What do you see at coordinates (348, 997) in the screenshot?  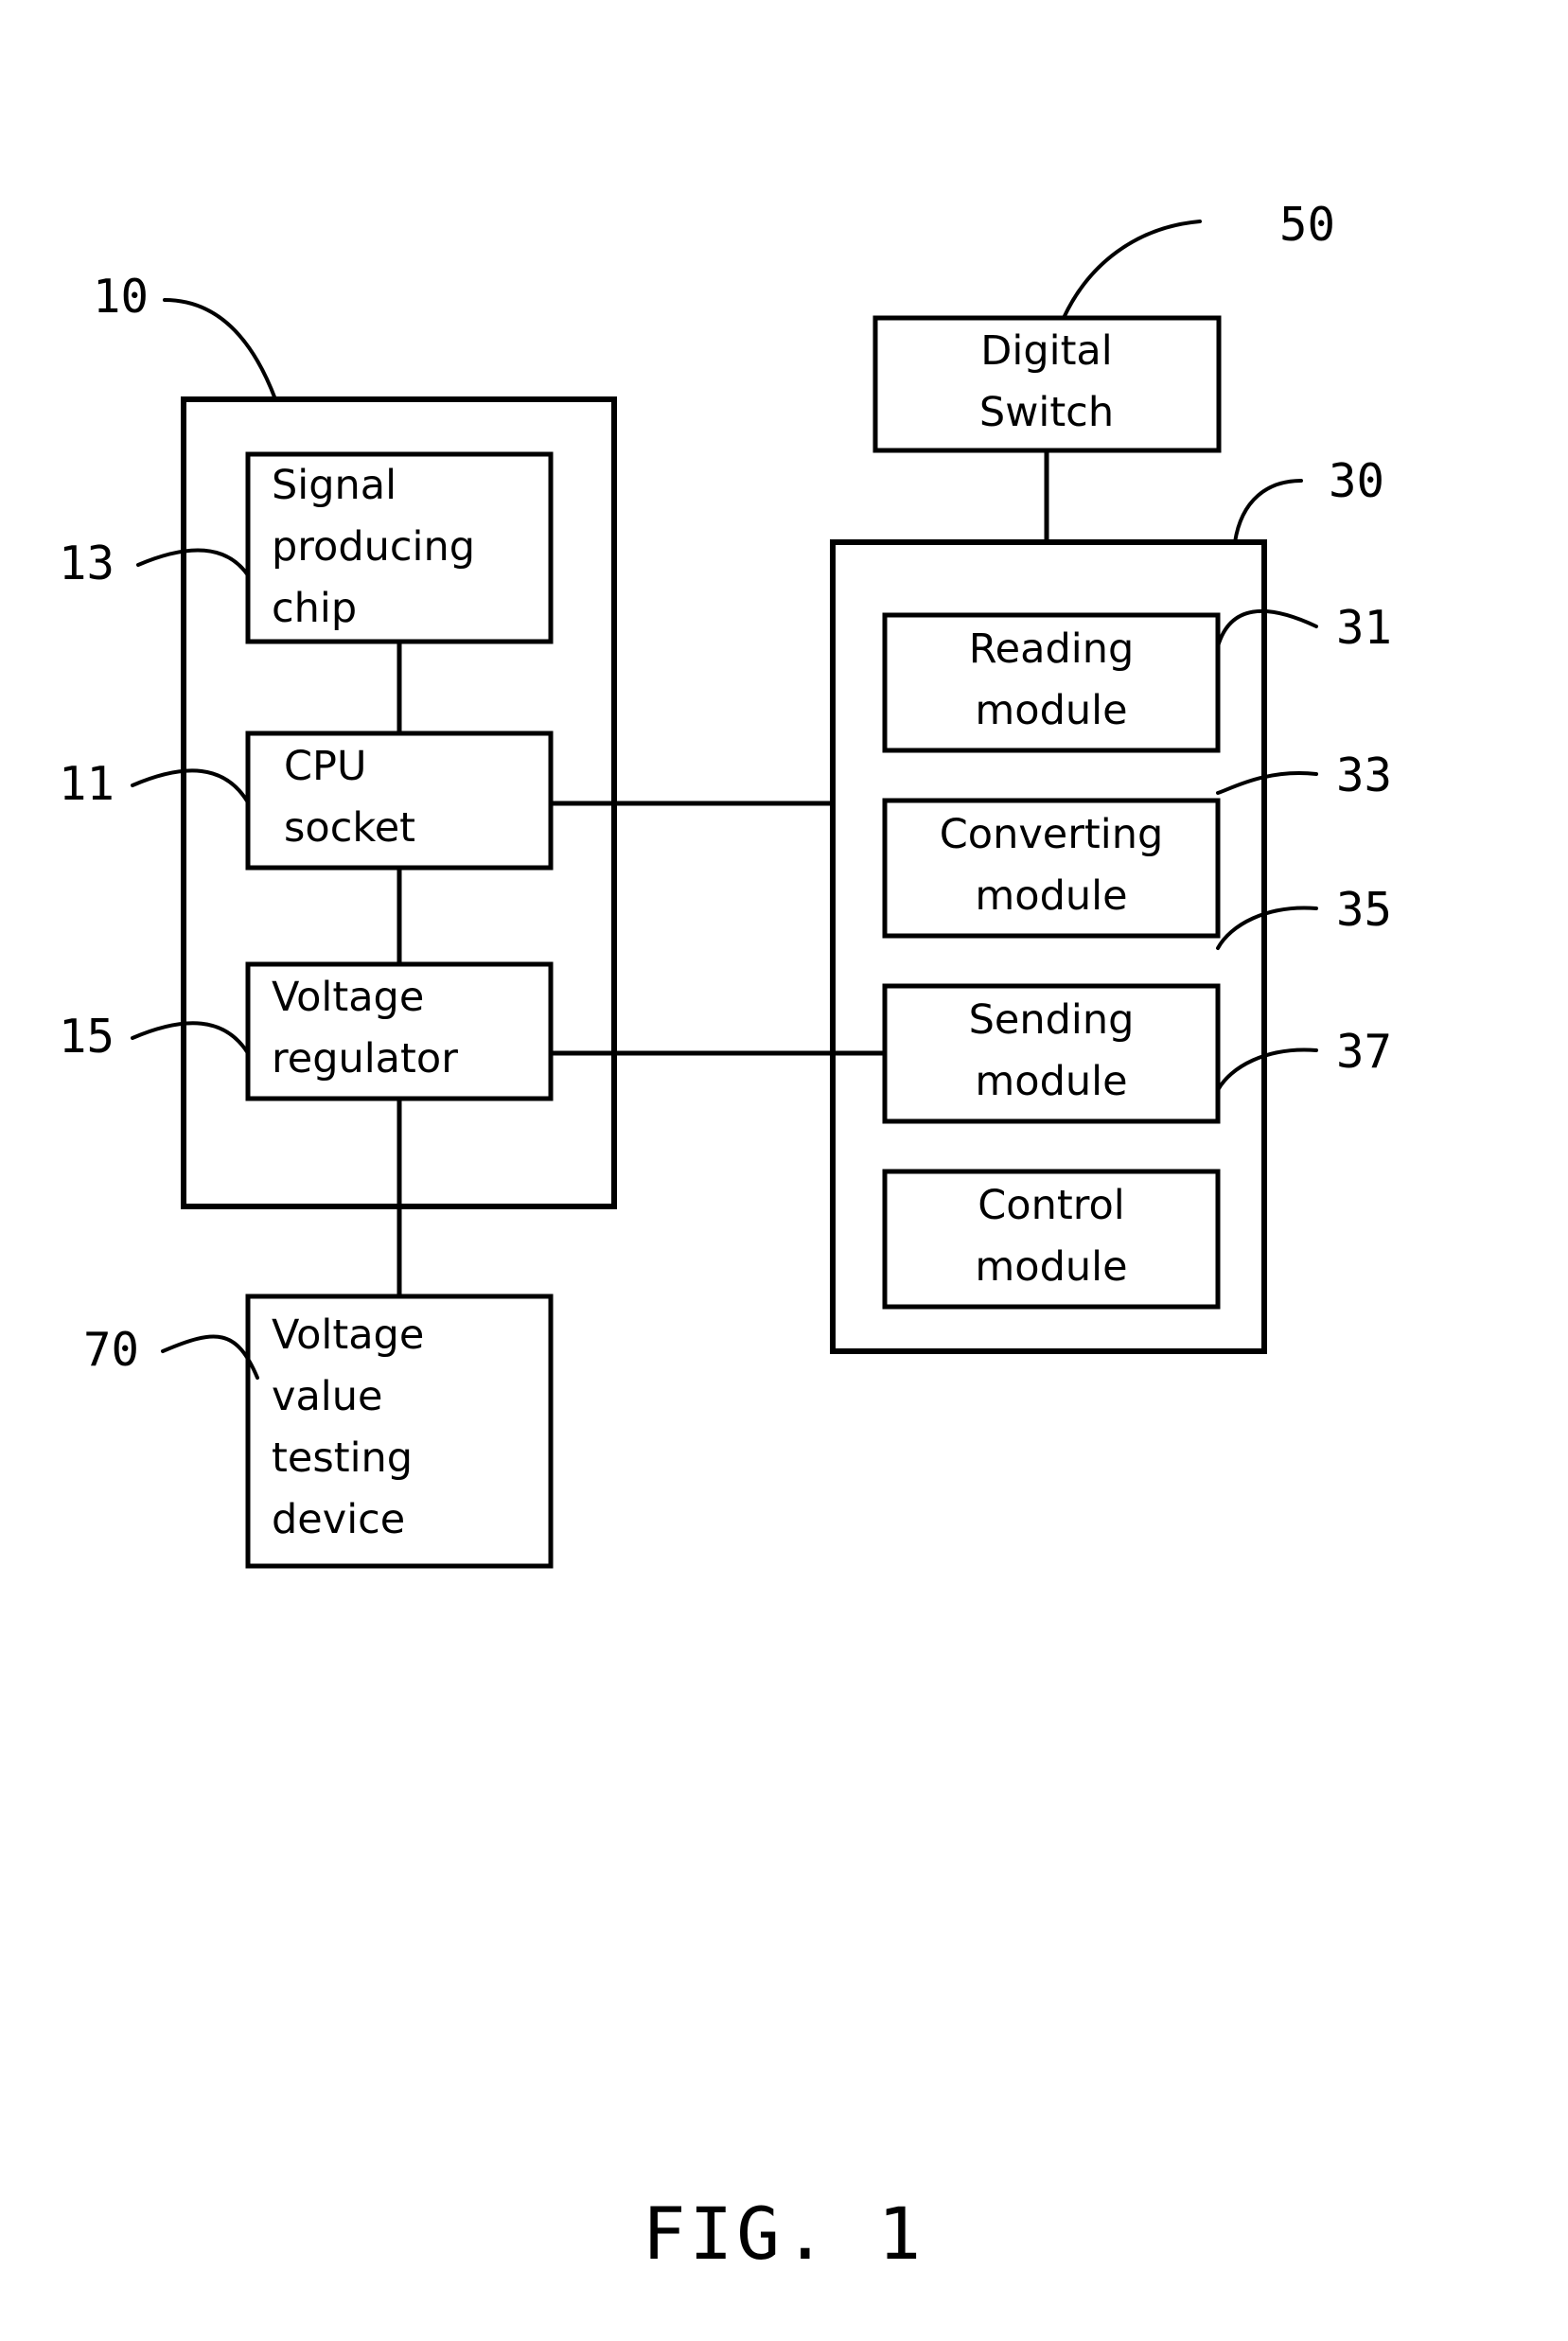 I see `voltage-regulator-label-line-1: Voltage` at bounding box center [348, 997].